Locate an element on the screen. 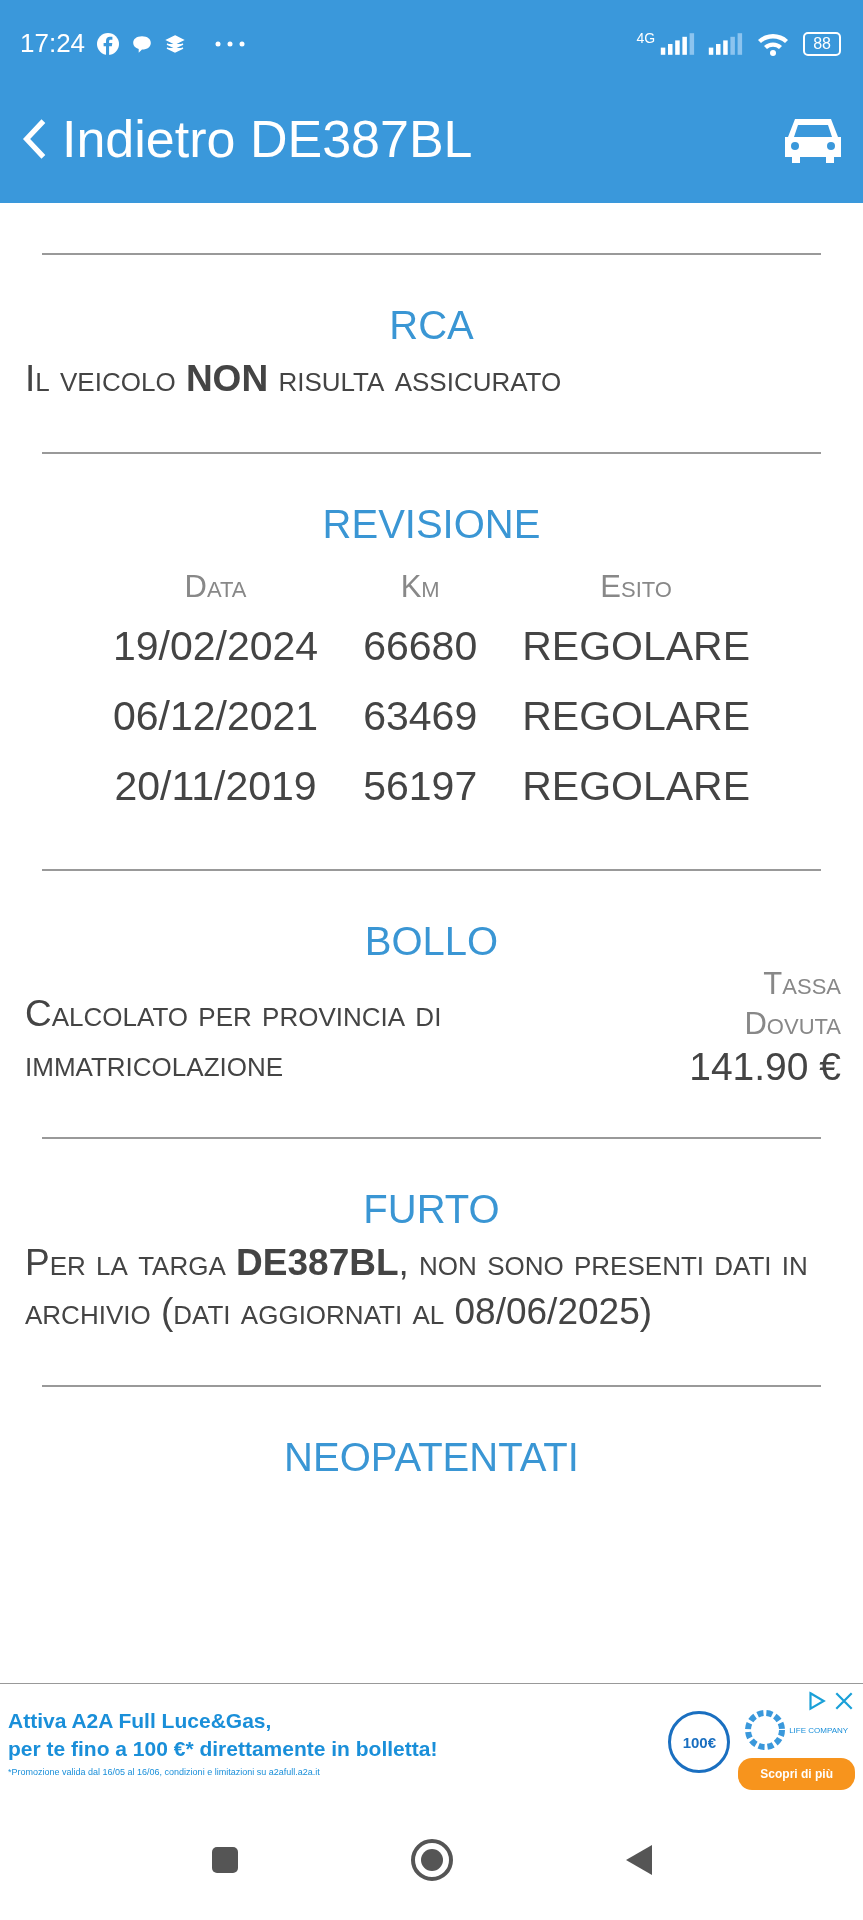 The width and height of the screenshot is (863, 1920). table-cell-text: 63469 is located at coordinates (420, 716).